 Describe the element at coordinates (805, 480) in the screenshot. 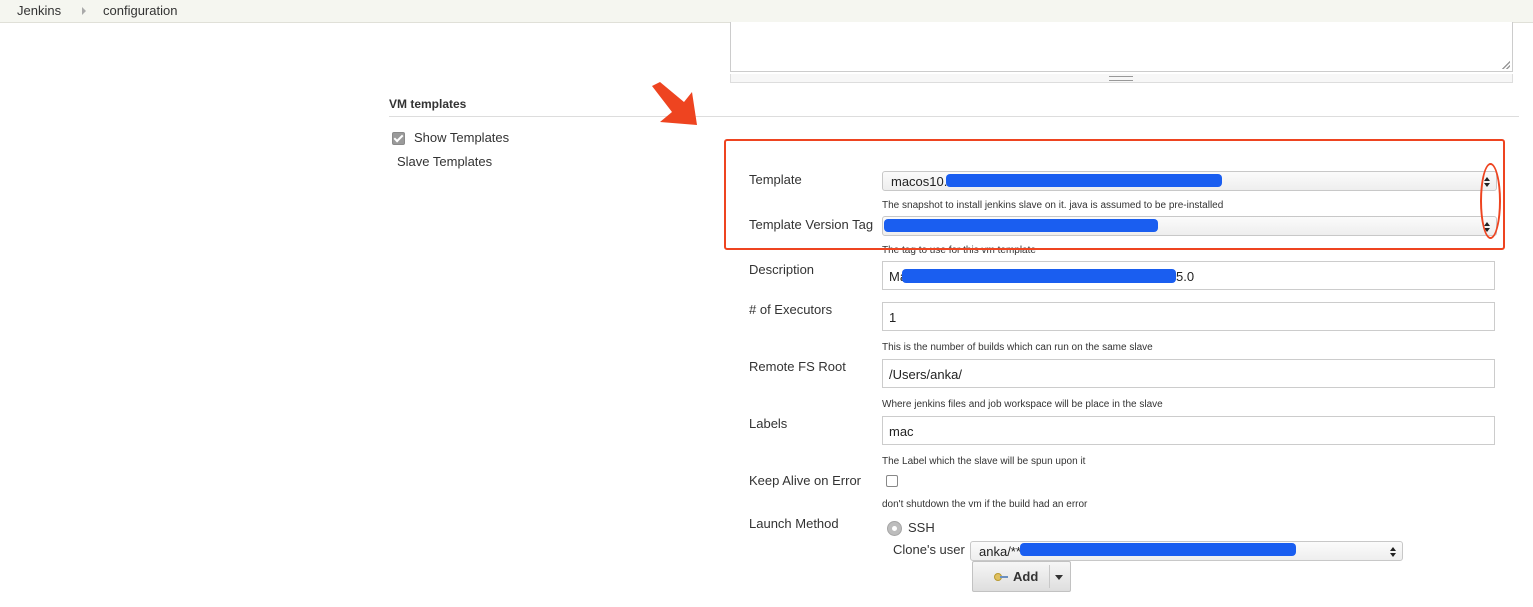

I see `keep-alive-label: Keep Alive on Error` at that location.